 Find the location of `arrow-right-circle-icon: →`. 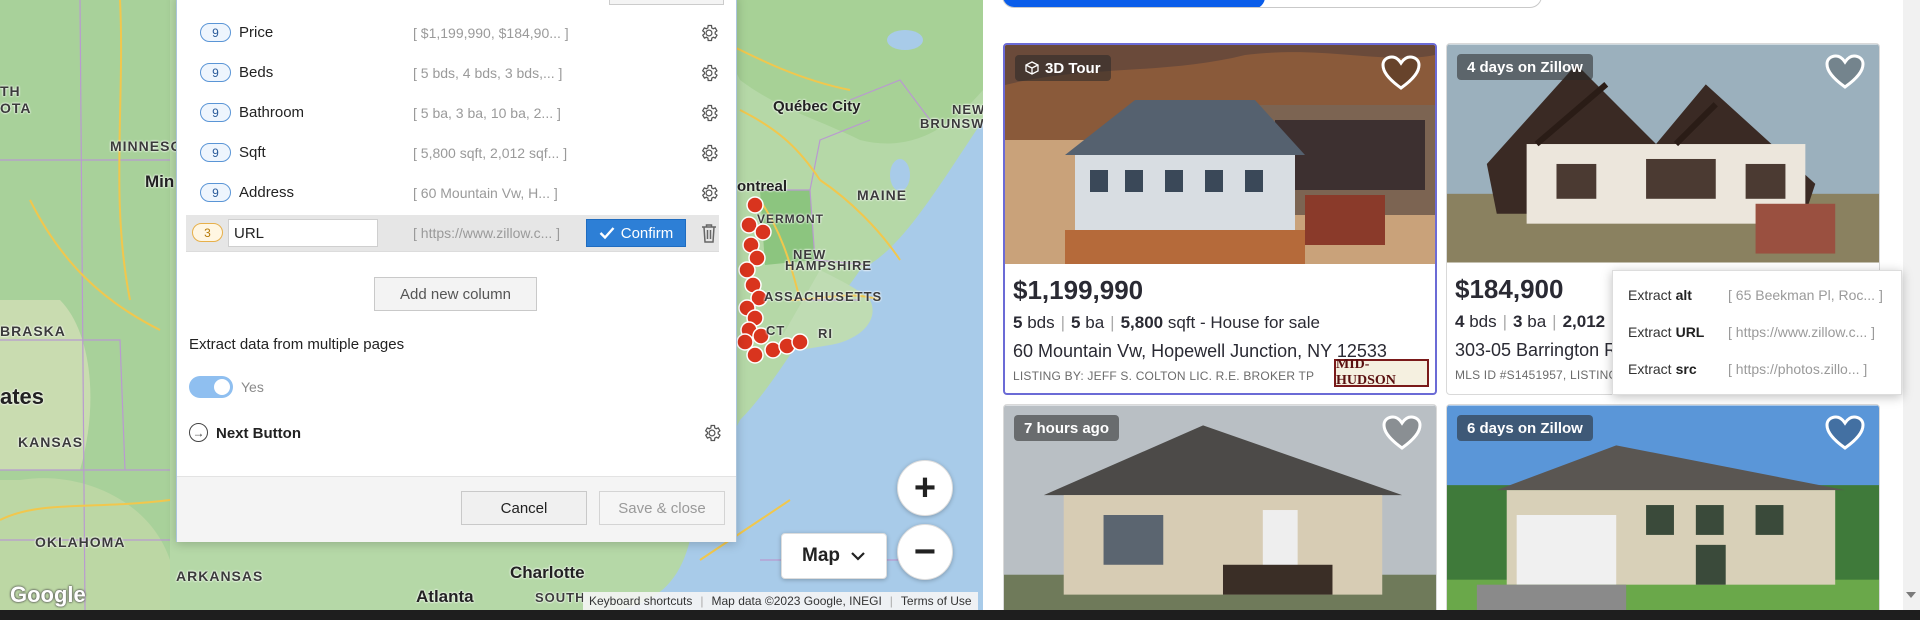

arrow-right-circle-icon: → is located at coordinates (198, 432).